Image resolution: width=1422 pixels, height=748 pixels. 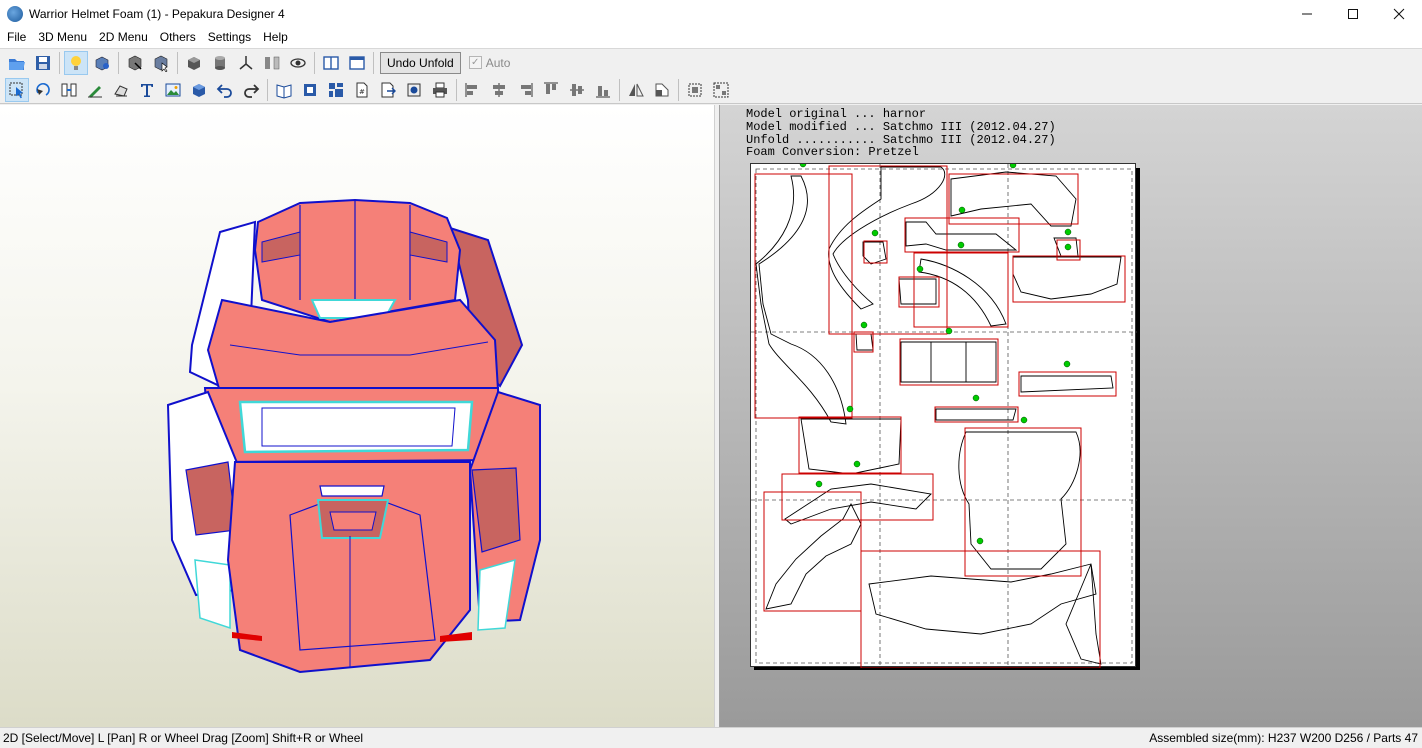 I want to click on flip-vertical-icon, so click(x=662, y=89).